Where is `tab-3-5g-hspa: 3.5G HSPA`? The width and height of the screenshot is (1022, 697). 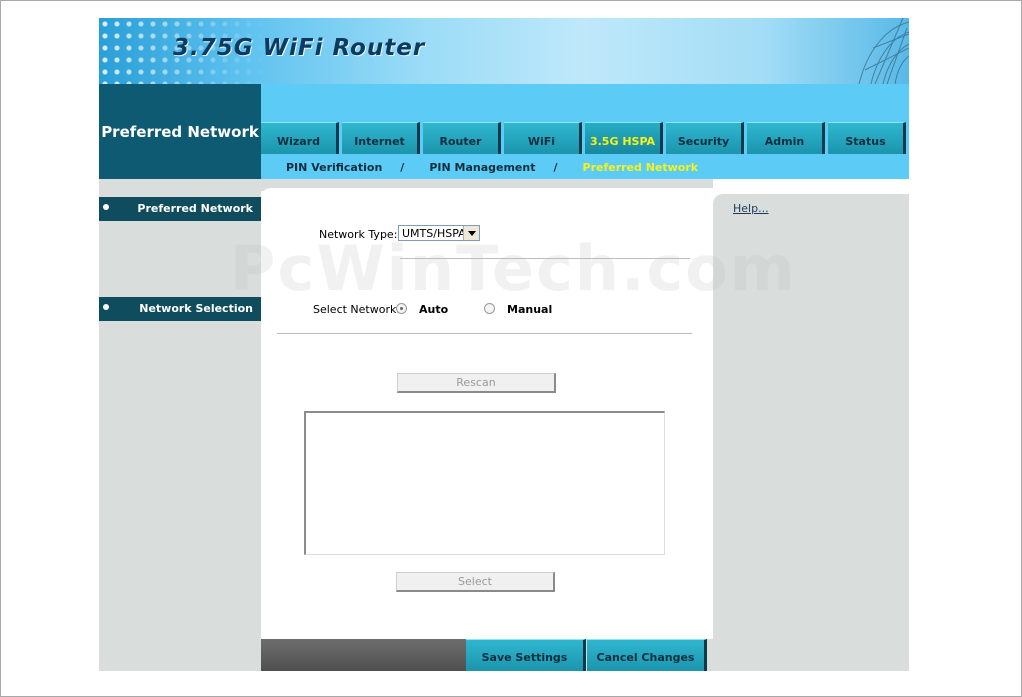
tab-3-5g-hspa: 3.5G HSPA is located at coordinates (624, 138).